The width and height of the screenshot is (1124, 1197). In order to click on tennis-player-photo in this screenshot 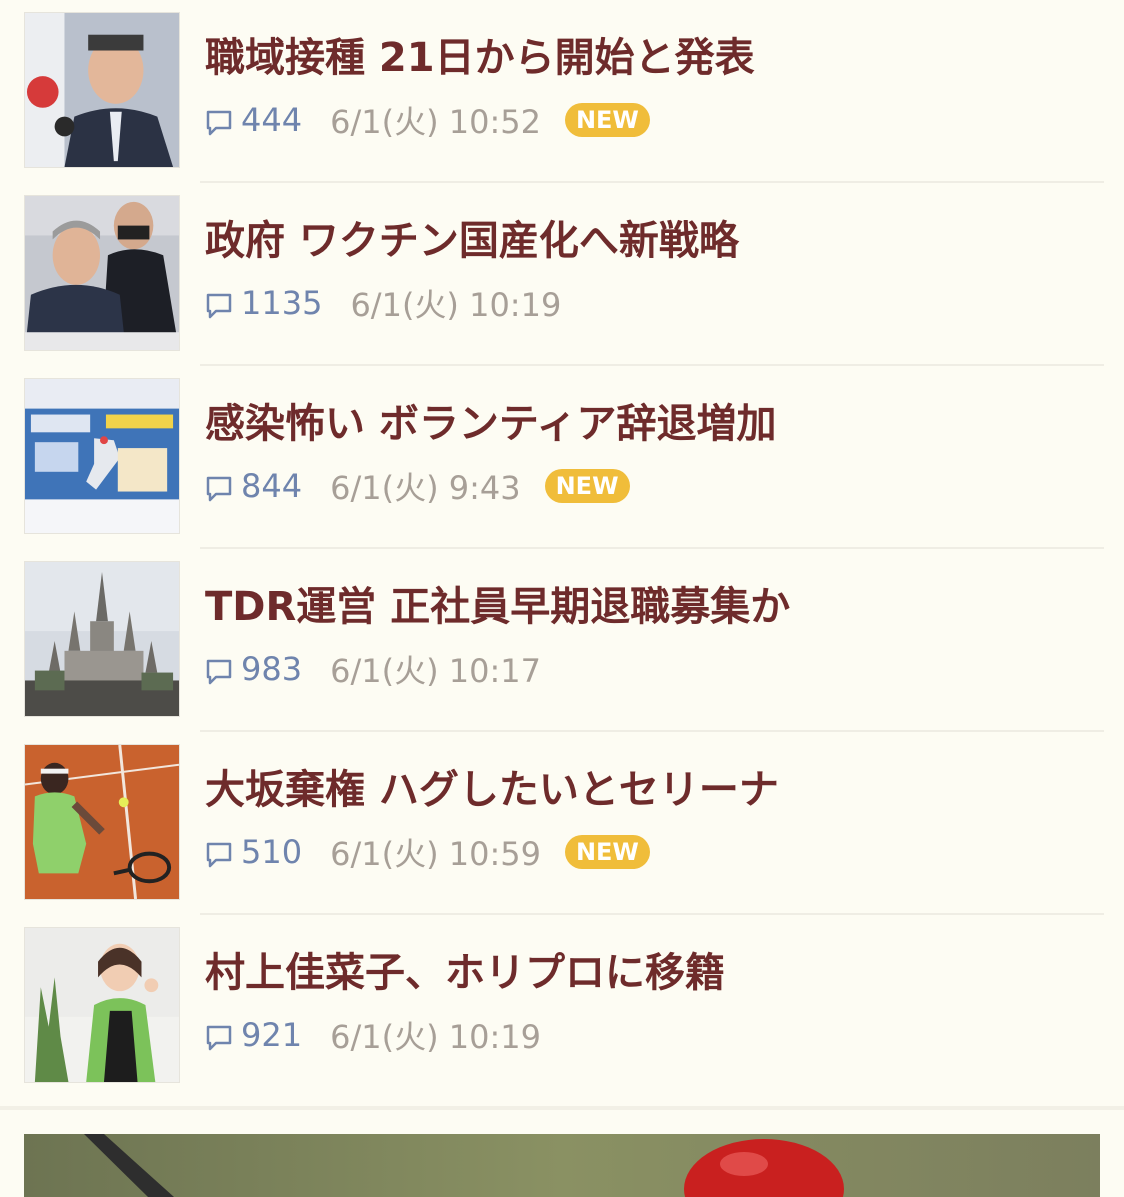, I will do `click(102, 822)`.